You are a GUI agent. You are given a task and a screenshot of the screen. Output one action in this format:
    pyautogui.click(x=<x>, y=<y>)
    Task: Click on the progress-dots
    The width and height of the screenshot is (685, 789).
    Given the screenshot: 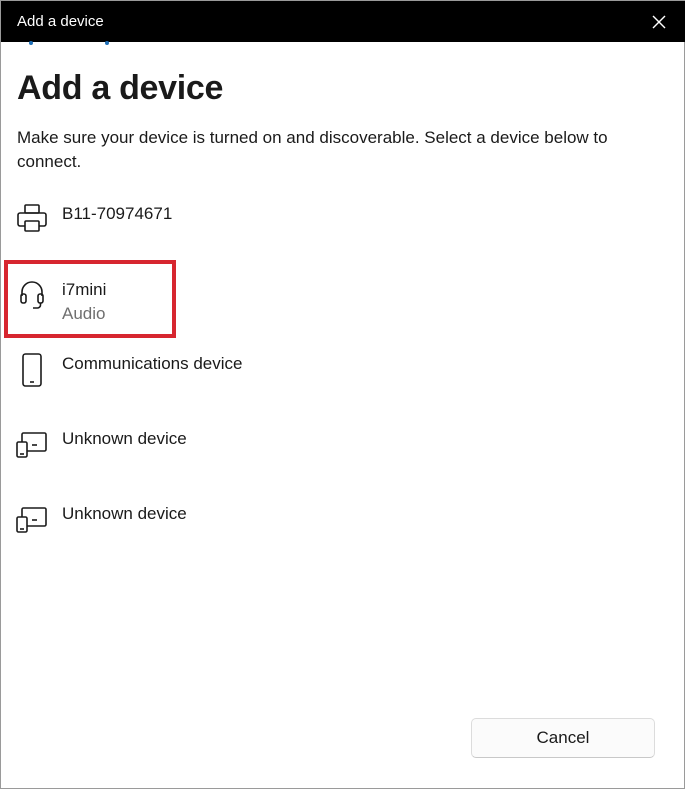 What is the action you would take?
    pyautogui.click(x=74, y=44)
    